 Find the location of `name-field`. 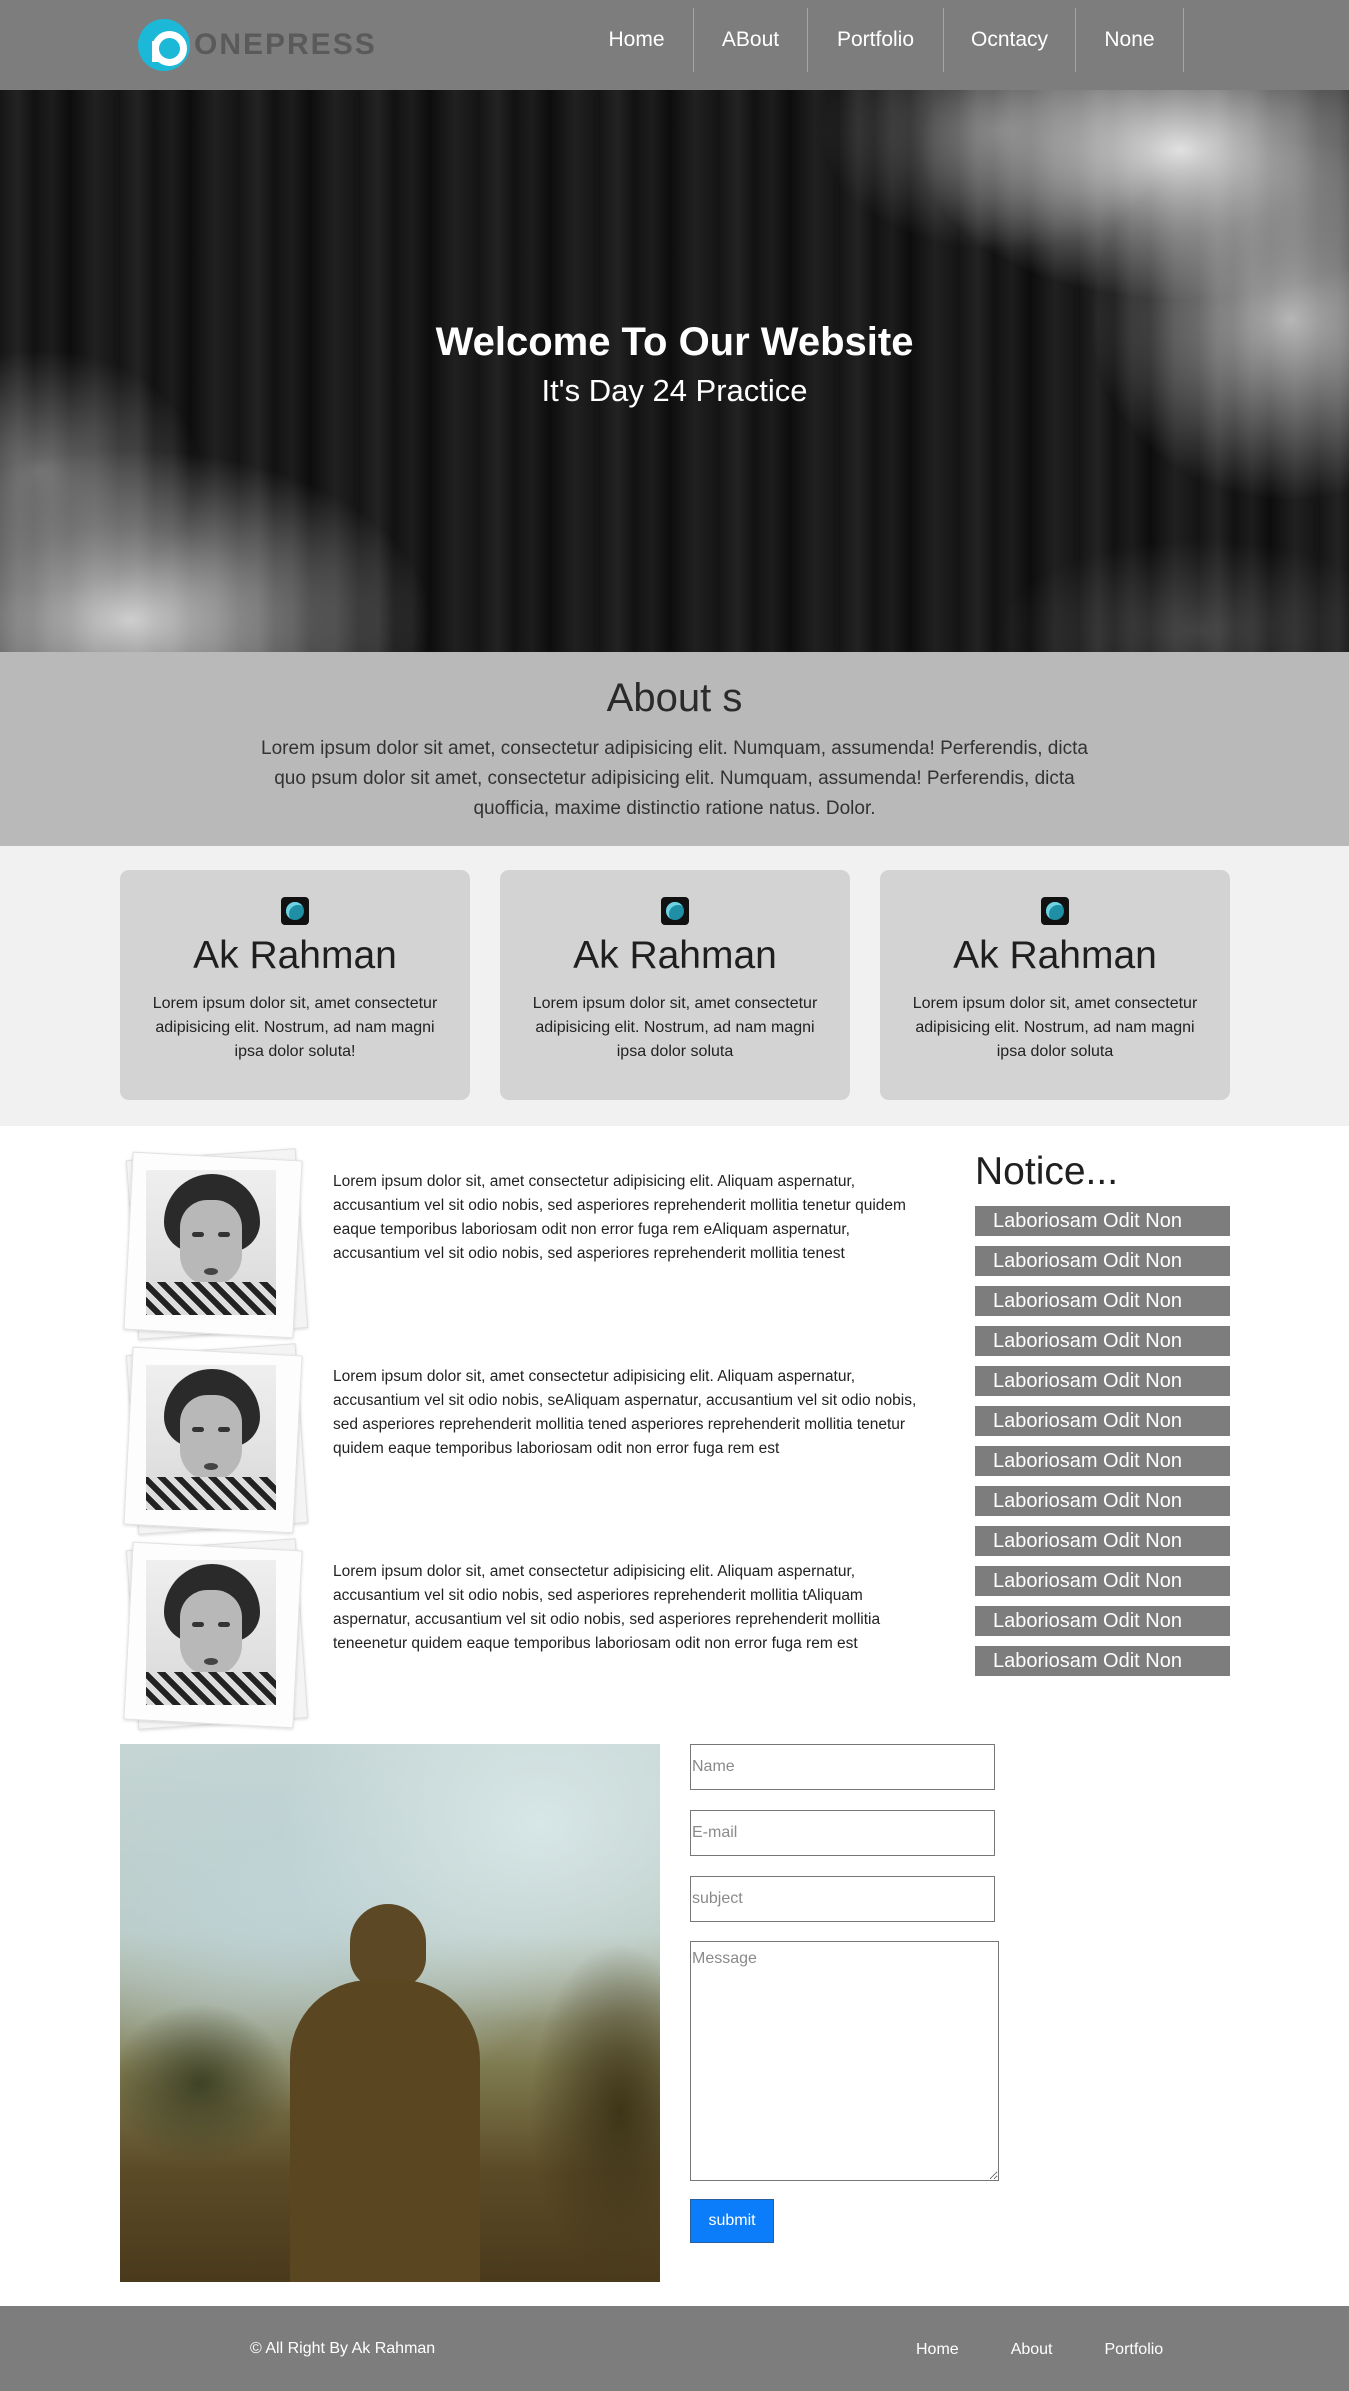

name-field is located at coordinates (842, 1767).